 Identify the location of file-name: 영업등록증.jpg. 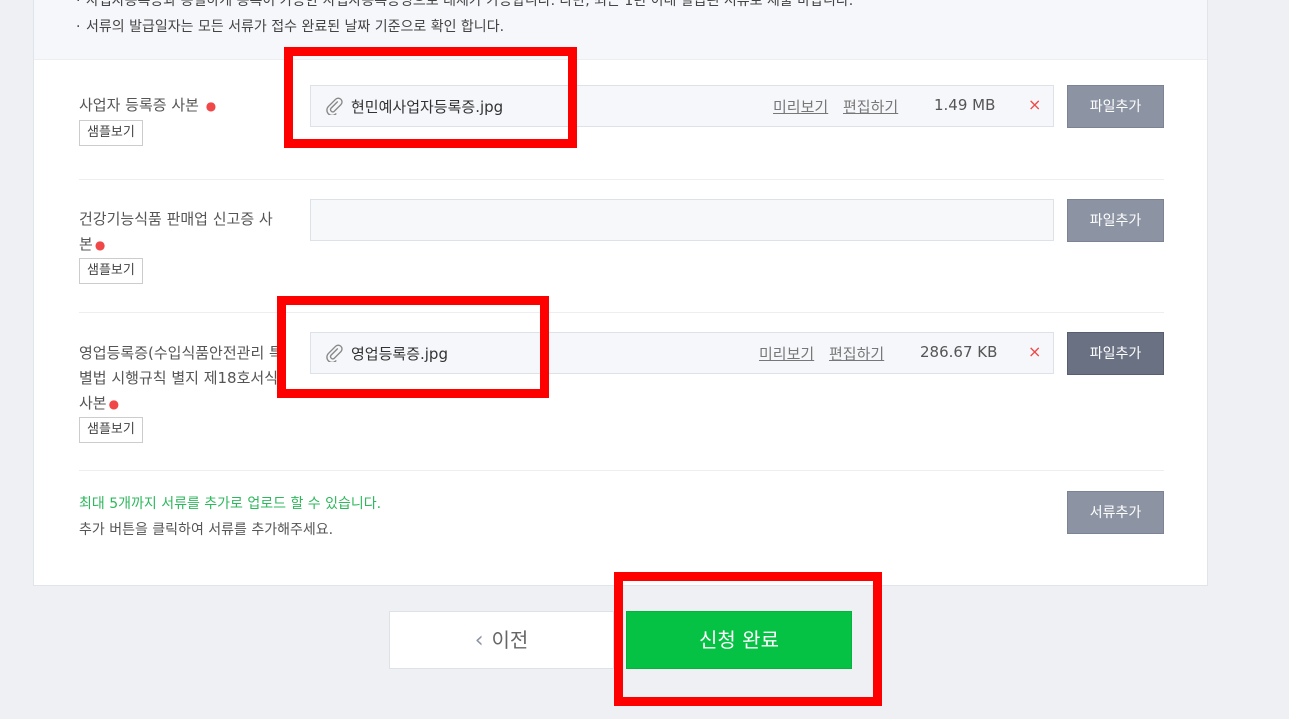
(399, 354).